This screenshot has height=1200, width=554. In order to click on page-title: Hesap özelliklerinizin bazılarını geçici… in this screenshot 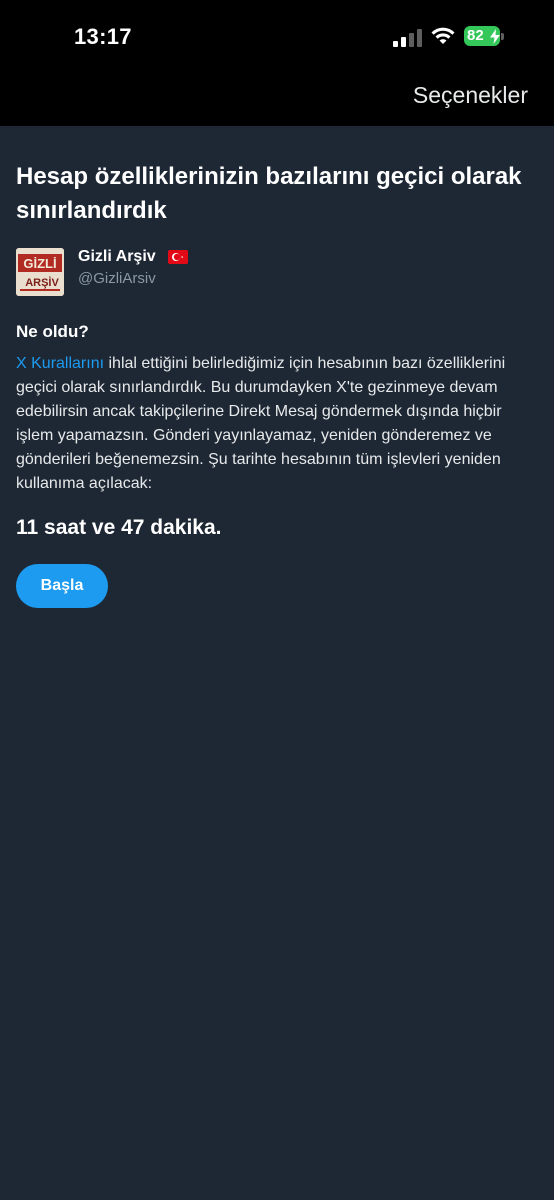, I will do `click(269, 193)`.